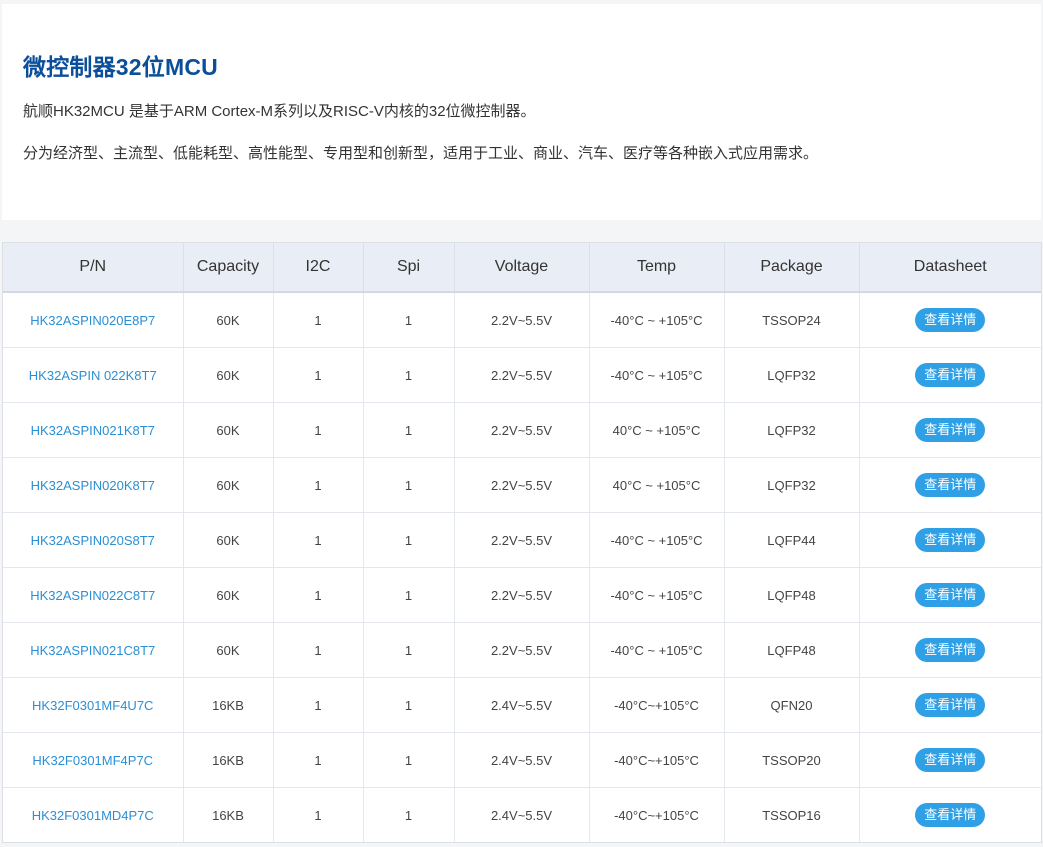 The height and width of the screenshot is (847, 1043). I want to click on page-title: 微控制器32位MCU, so click(120, 67).